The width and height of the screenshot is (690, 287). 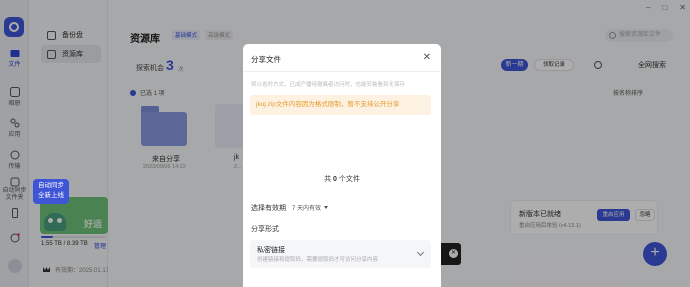 I want to click on divider, so click(x=342, y=71).